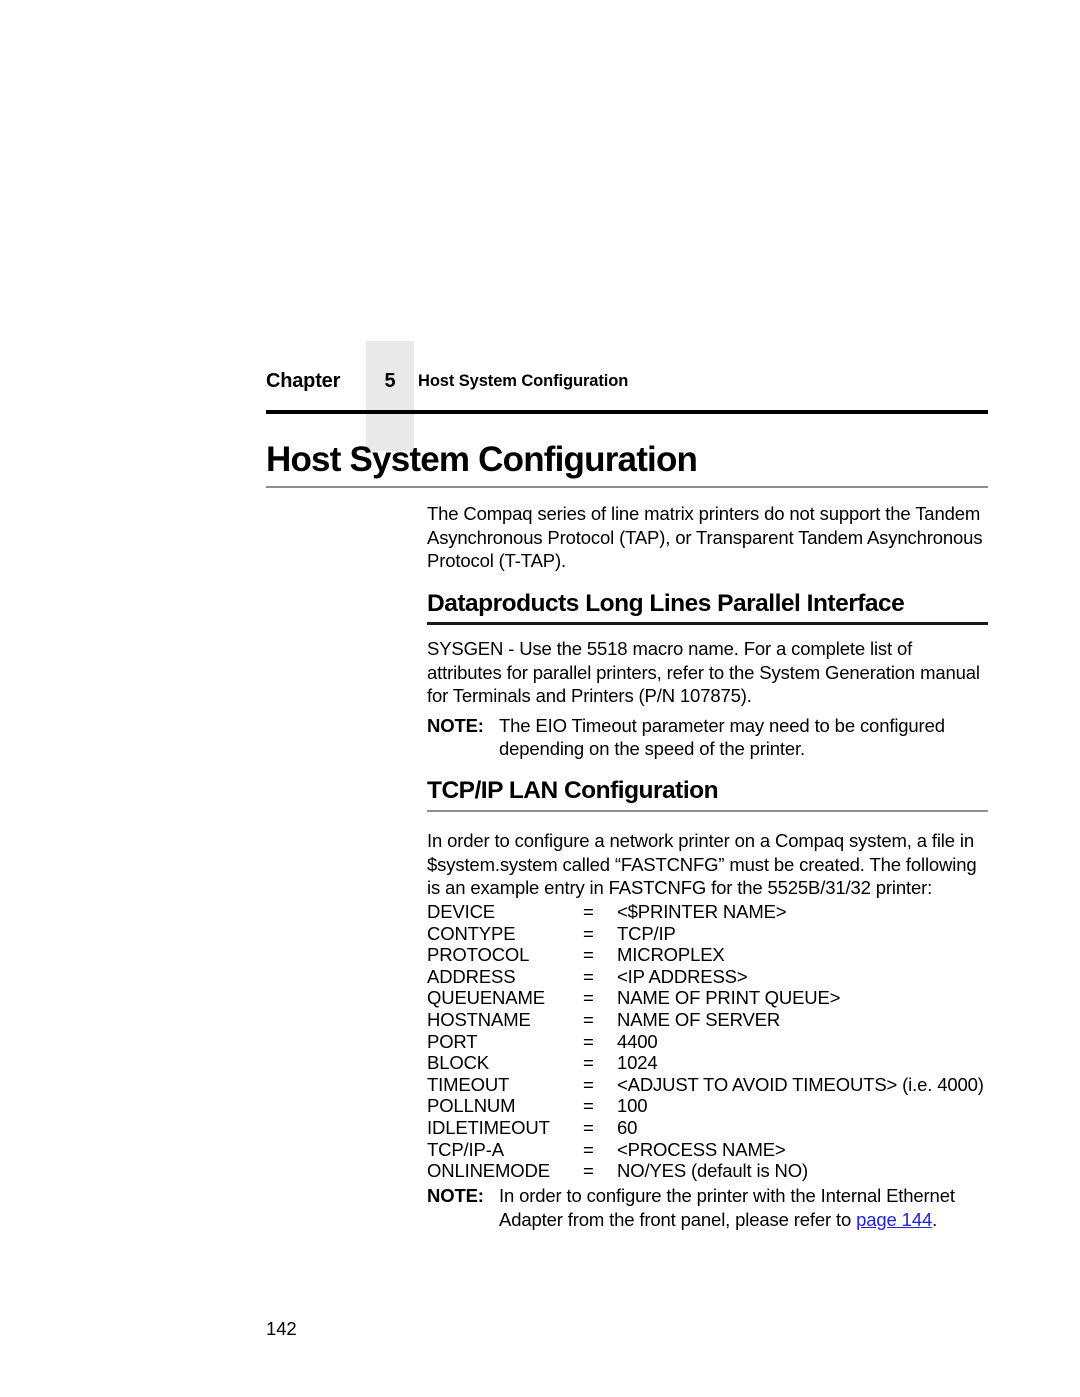  What do you see at coordinates (637, 1041) in the screenshot?
I see `config-value: 4400` at bounding box center [637, 1041].